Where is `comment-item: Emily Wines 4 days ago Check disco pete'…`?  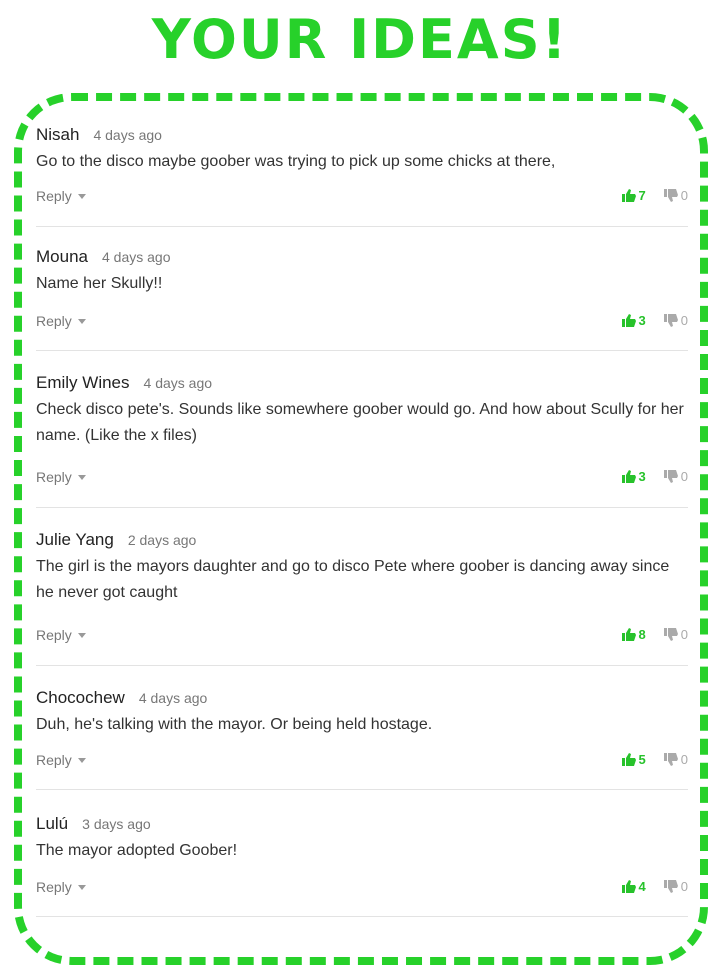 comment-item: Emily Wines 4 days ago Check disco pete'… is located at coordinates (362, 429).